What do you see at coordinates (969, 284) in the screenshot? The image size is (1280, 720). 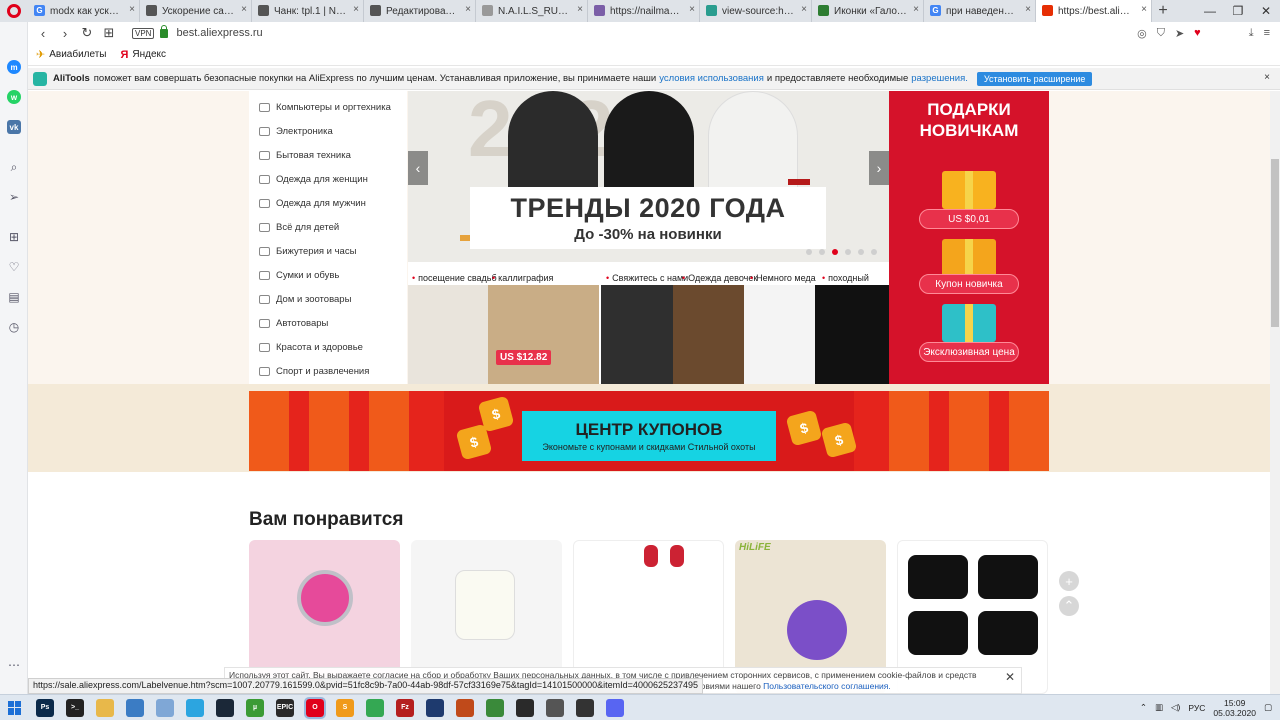 I see `newcomer-coupon-pill: Купон новичка` at bounding box center [969, 284].